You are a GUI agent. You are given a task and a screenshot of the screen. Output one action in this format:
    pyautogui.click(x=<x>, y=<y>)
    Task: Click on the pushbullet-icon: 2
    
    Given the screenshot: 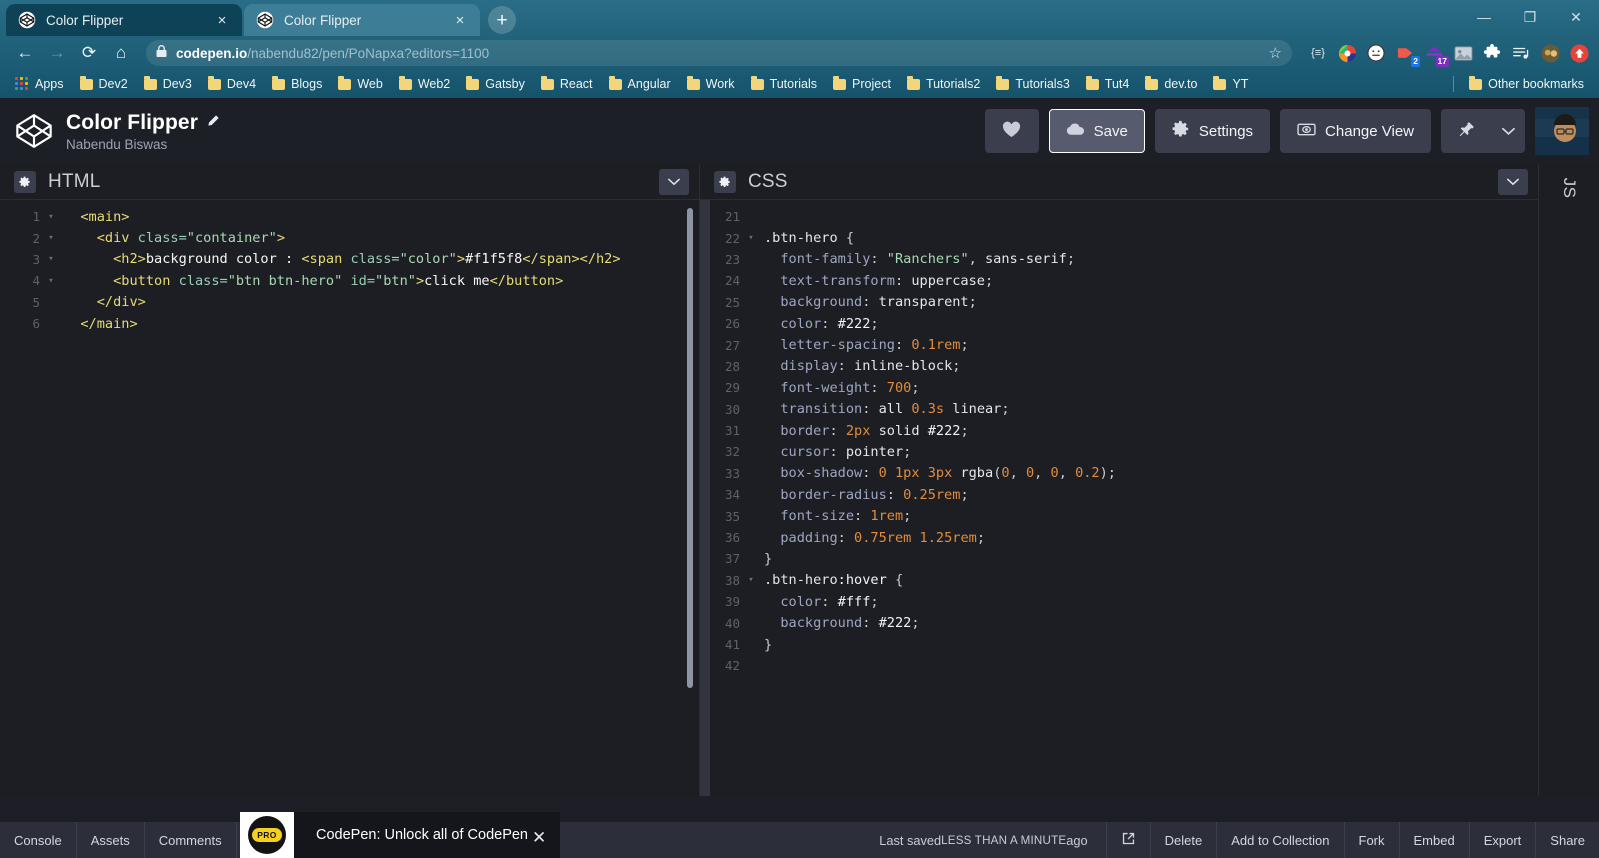 What is the action you would take?
    pyautogui.click(x=1407, y=55)
    